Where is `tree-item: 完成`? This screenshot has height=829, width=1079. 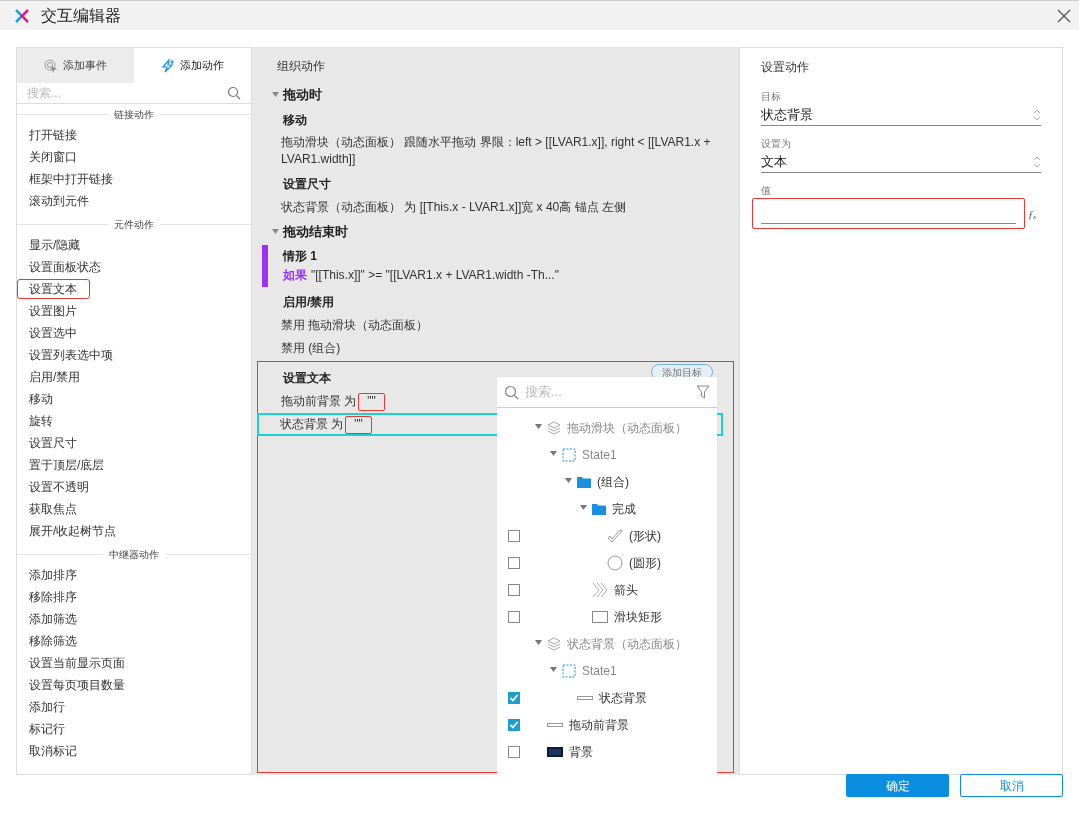
tree-item: 完成 is located at coordinates (624, 508).